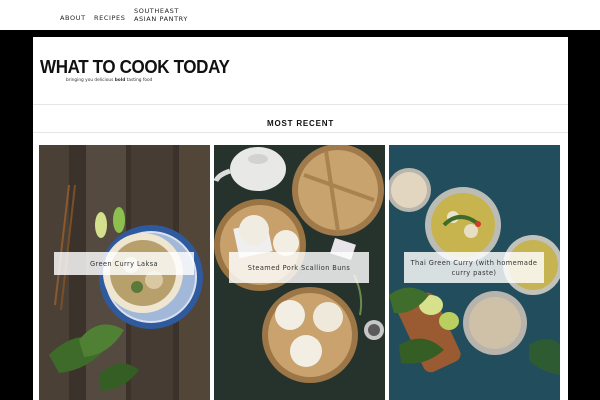 This screenshot has height=400, width=600. I want to click on section-title: MOST RECENT, so click(300, 123).